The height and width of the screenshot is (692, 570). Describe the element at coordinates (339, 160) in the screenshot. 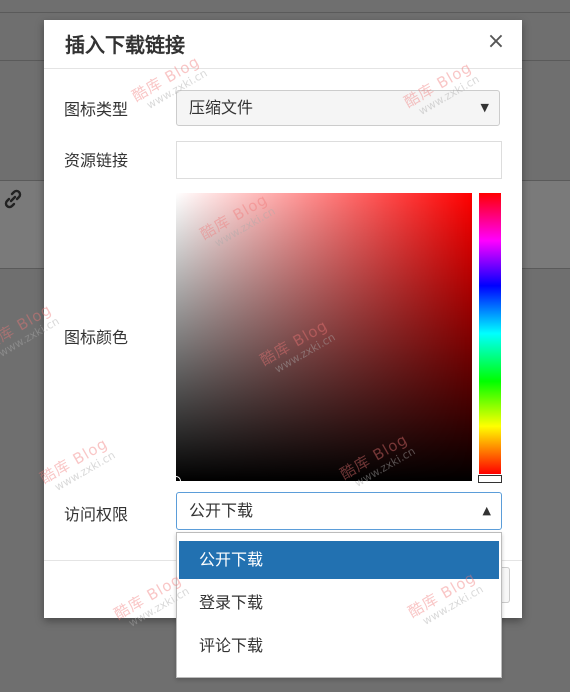

I see `resource-link-input` at that location.